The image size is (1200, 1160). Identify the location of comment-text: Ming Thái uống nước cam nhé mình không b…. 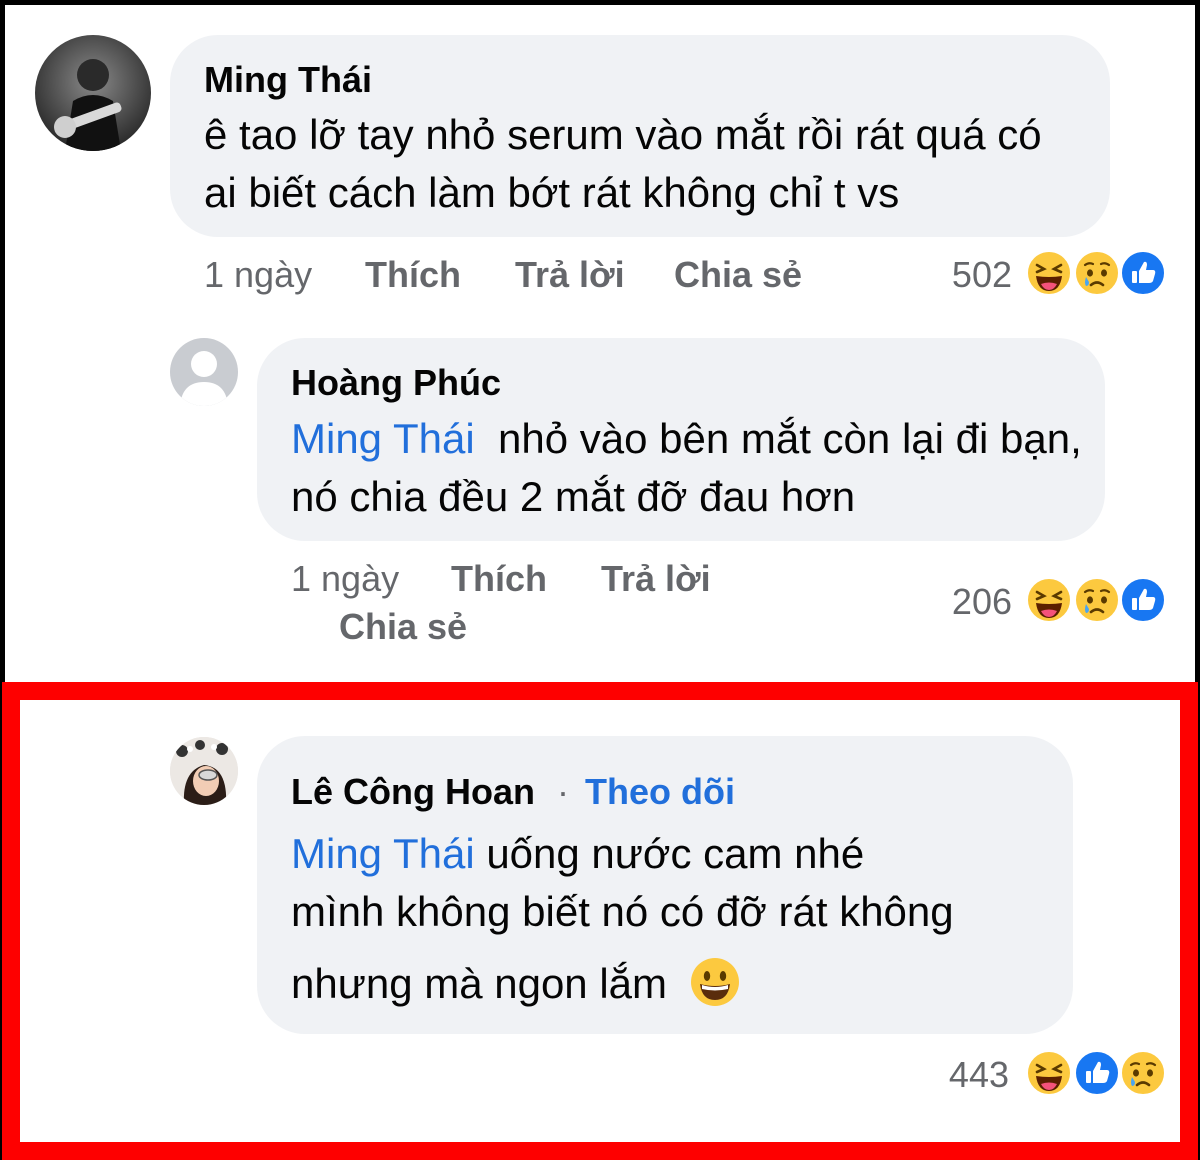
(676, 919).